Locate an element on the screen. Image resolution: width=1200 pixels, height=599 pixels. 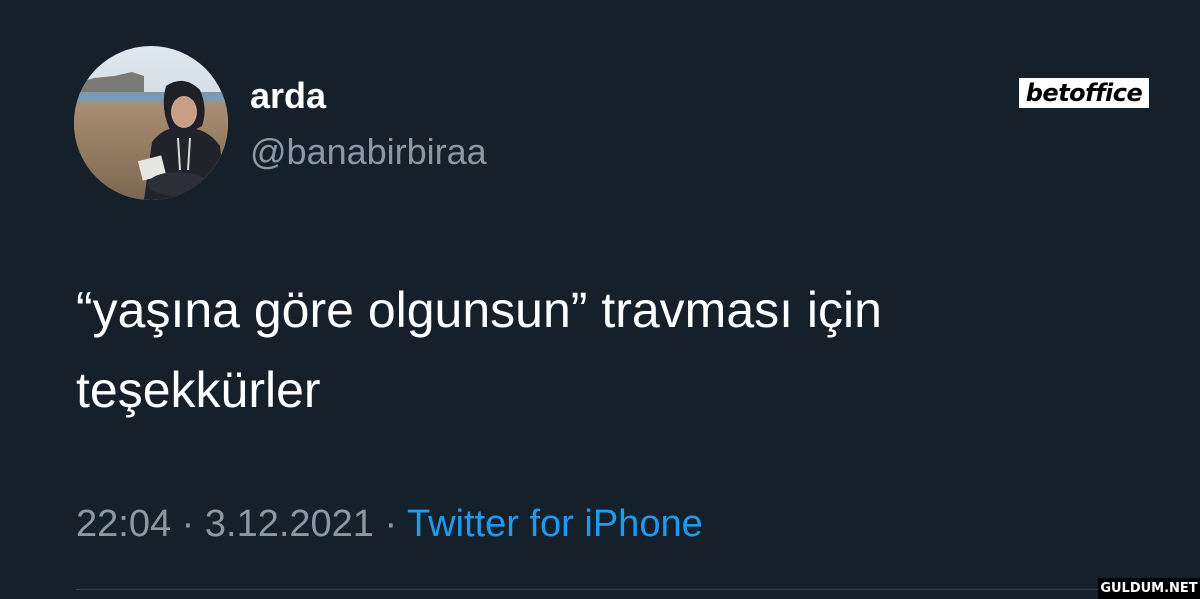
profile-photo-icon is located at coordinates (151, 123).